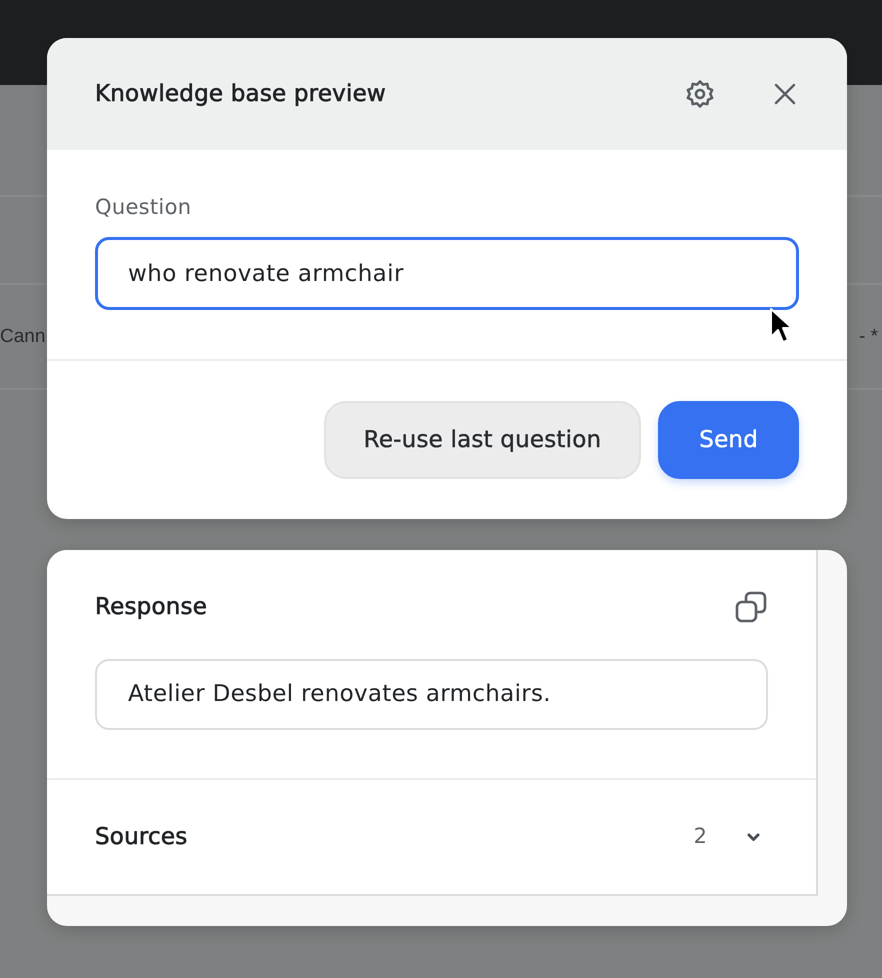 The height and width of the screenshot is (978, 882). What do you see at coordinates (753, 837) in the screenshot?
I see `chevron-down-icon` at bounding box center [753, 837].